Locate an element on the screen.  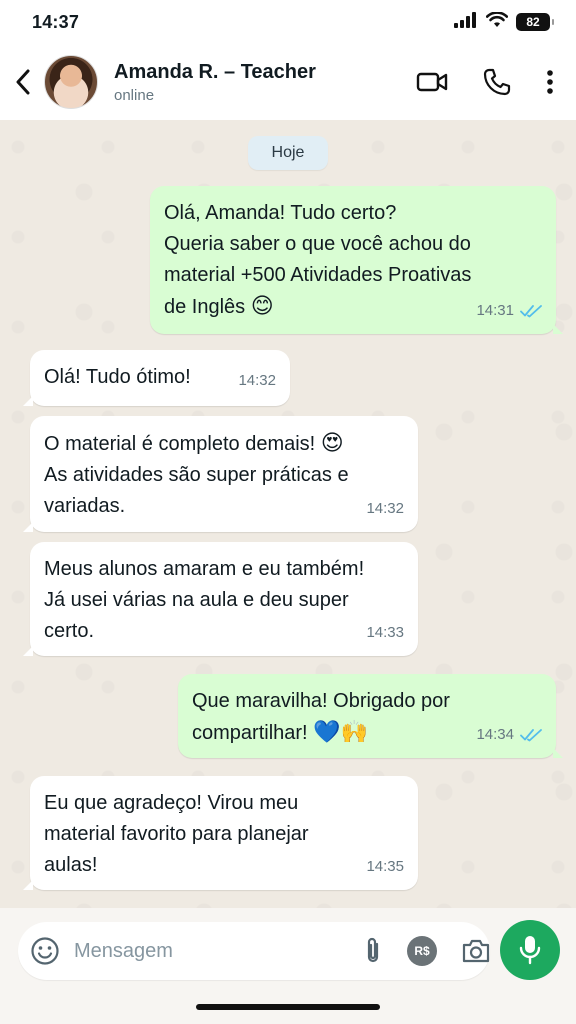
contact-status: online is located at coordinates (134, 95).